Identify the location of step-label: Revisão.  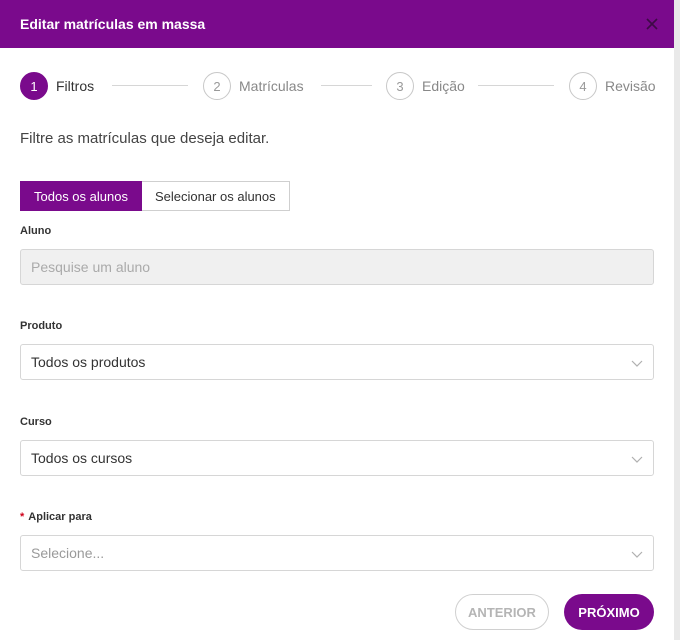
(630, 86).